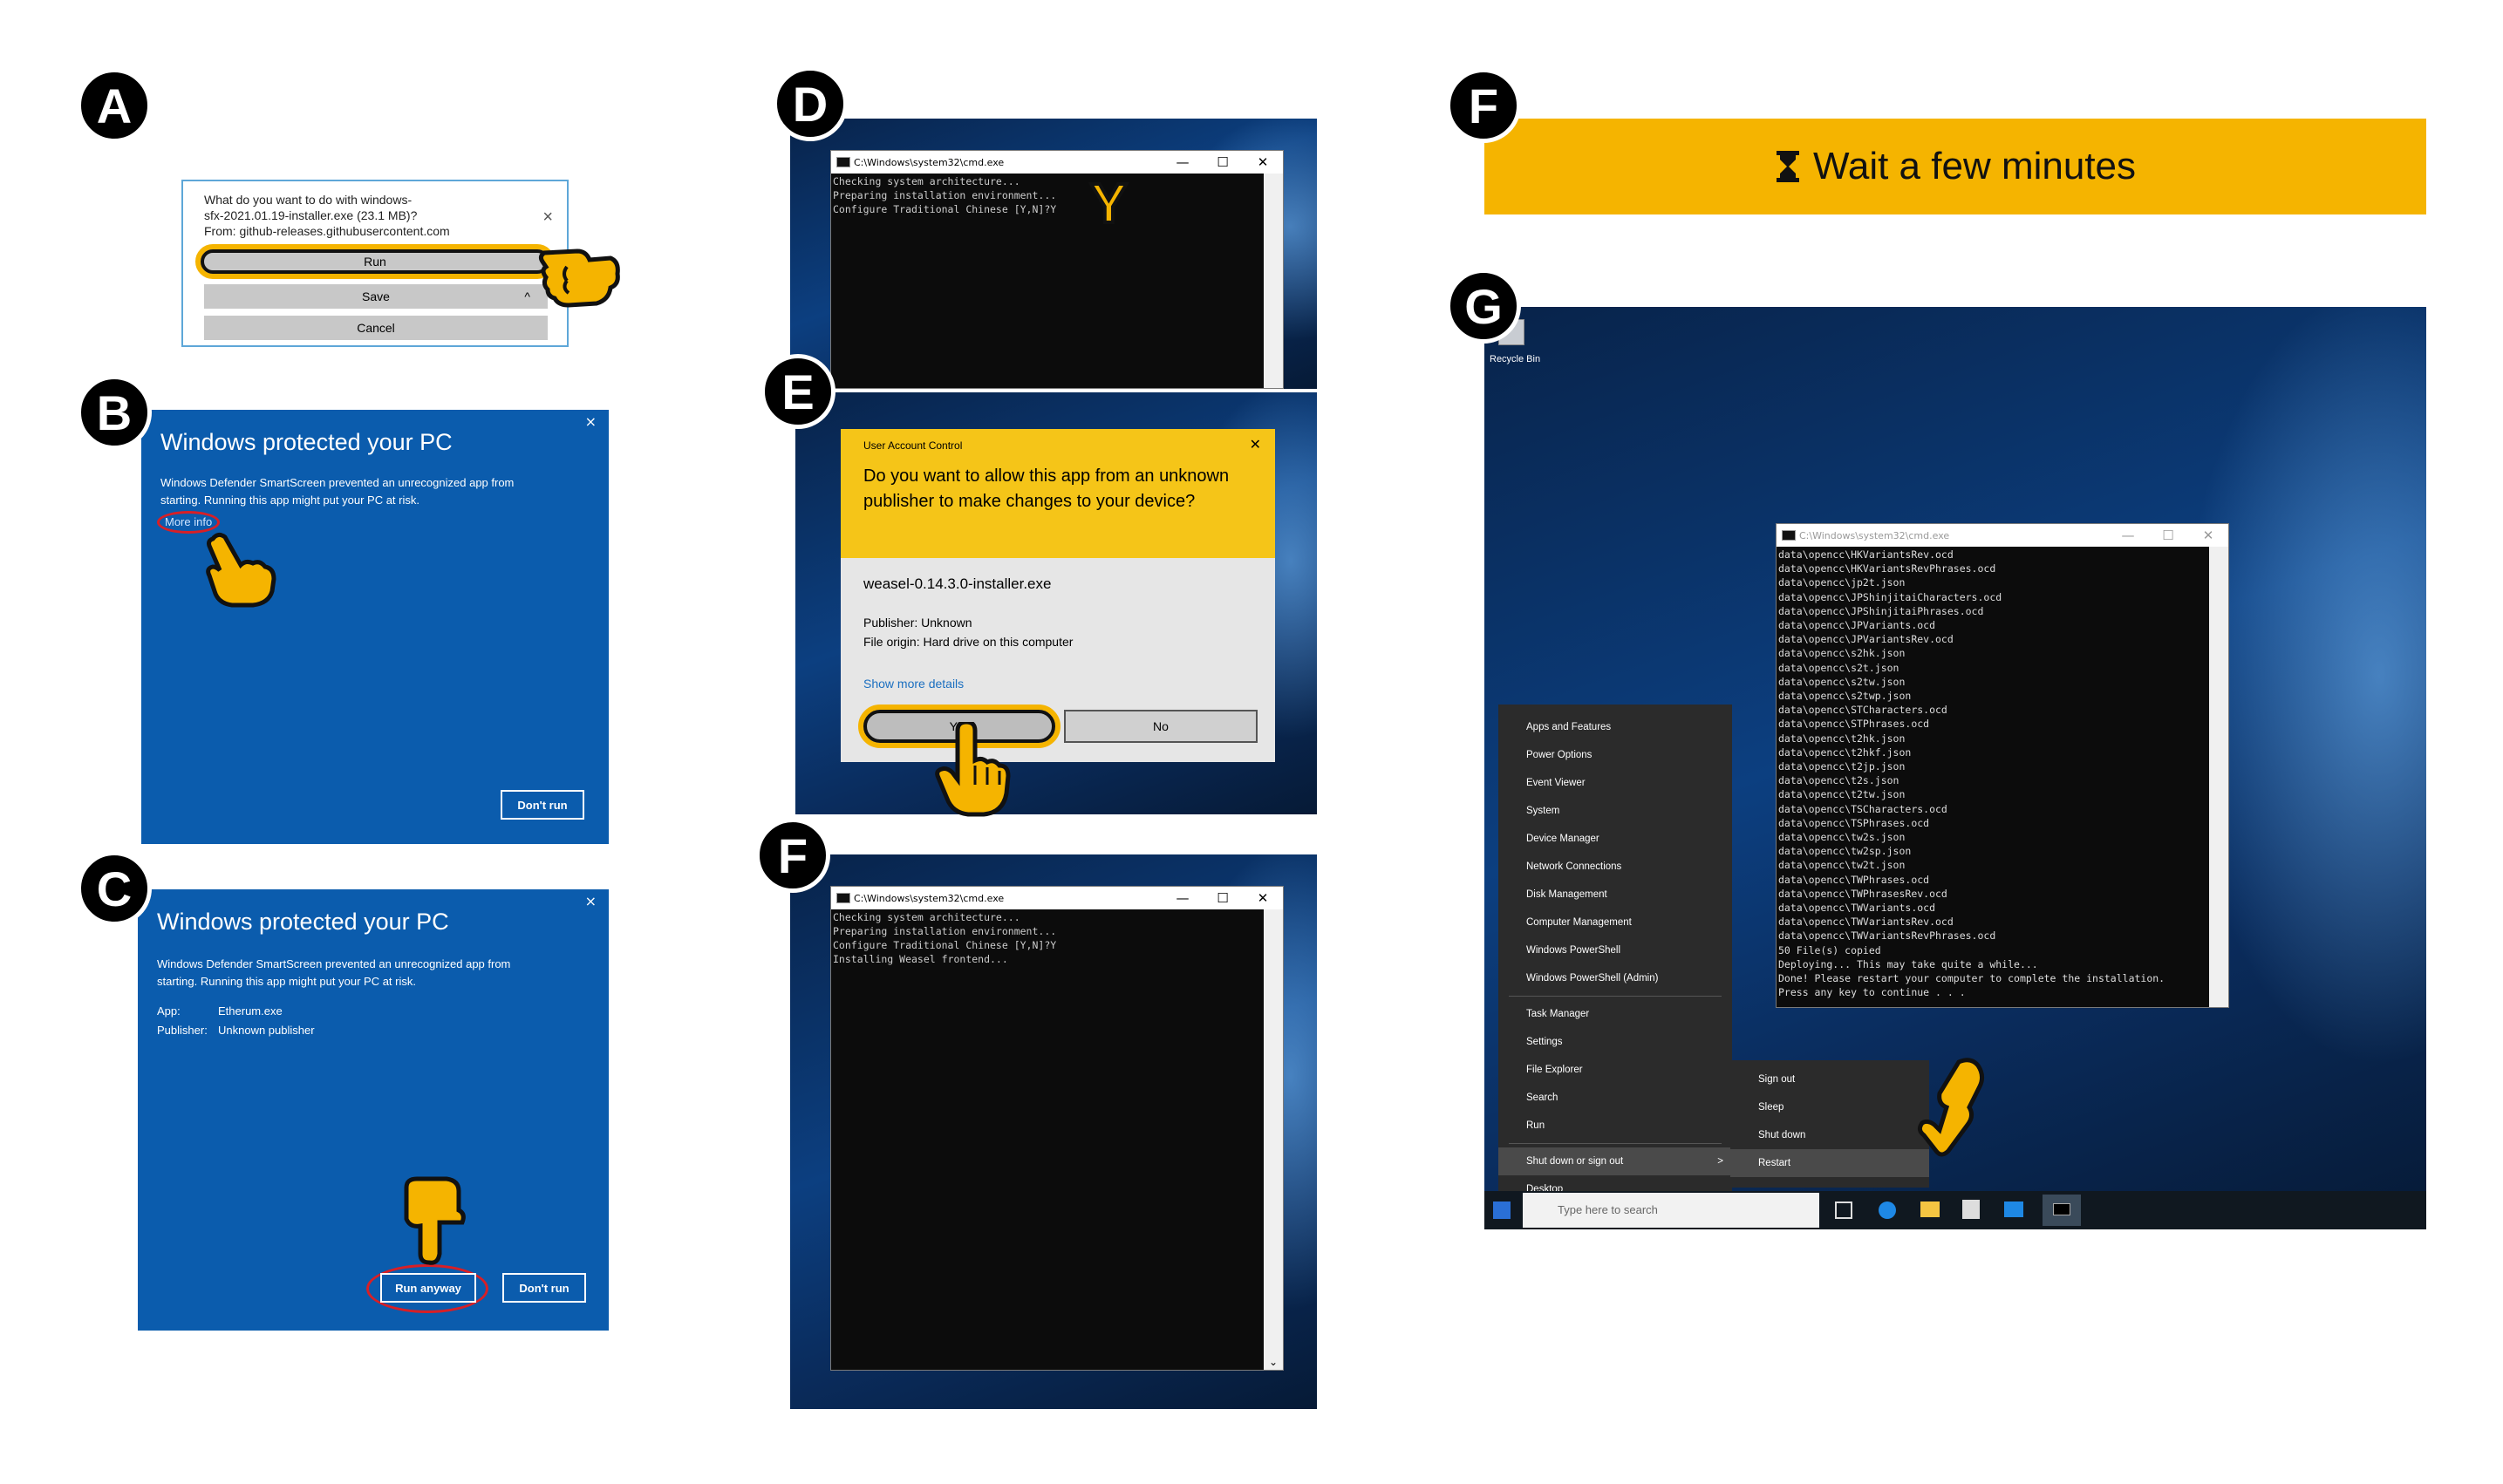 Image resolution: width=2503 pixels, height=1484 pixels. I want to click on menu-item: System, so click(1615, 811).